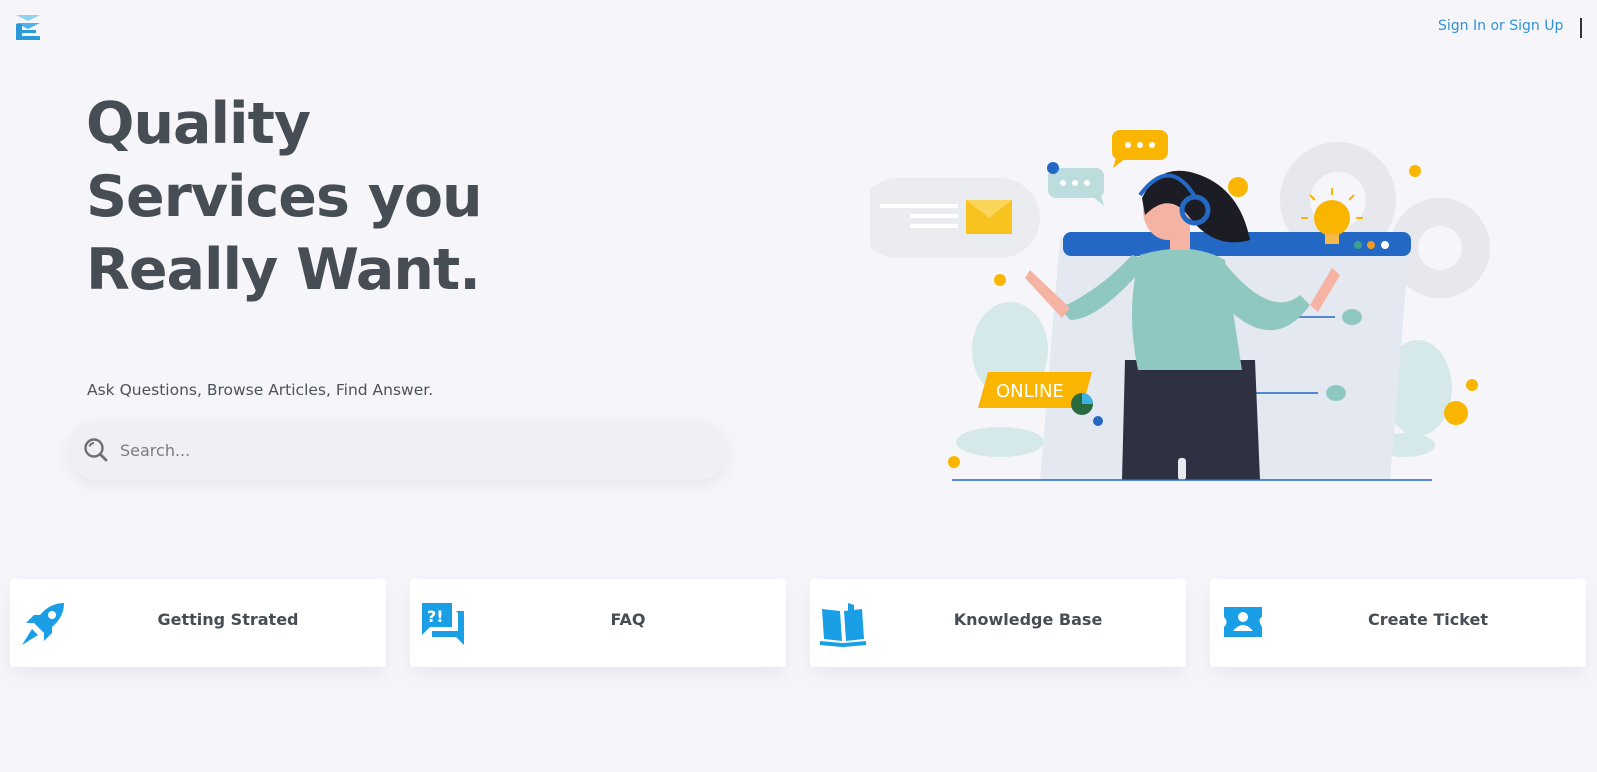 This screenshot has height=772, width=1597. Describe the element at coordinates (628, 619) in the screenshot. I see `card-label: FAQ` at that location.